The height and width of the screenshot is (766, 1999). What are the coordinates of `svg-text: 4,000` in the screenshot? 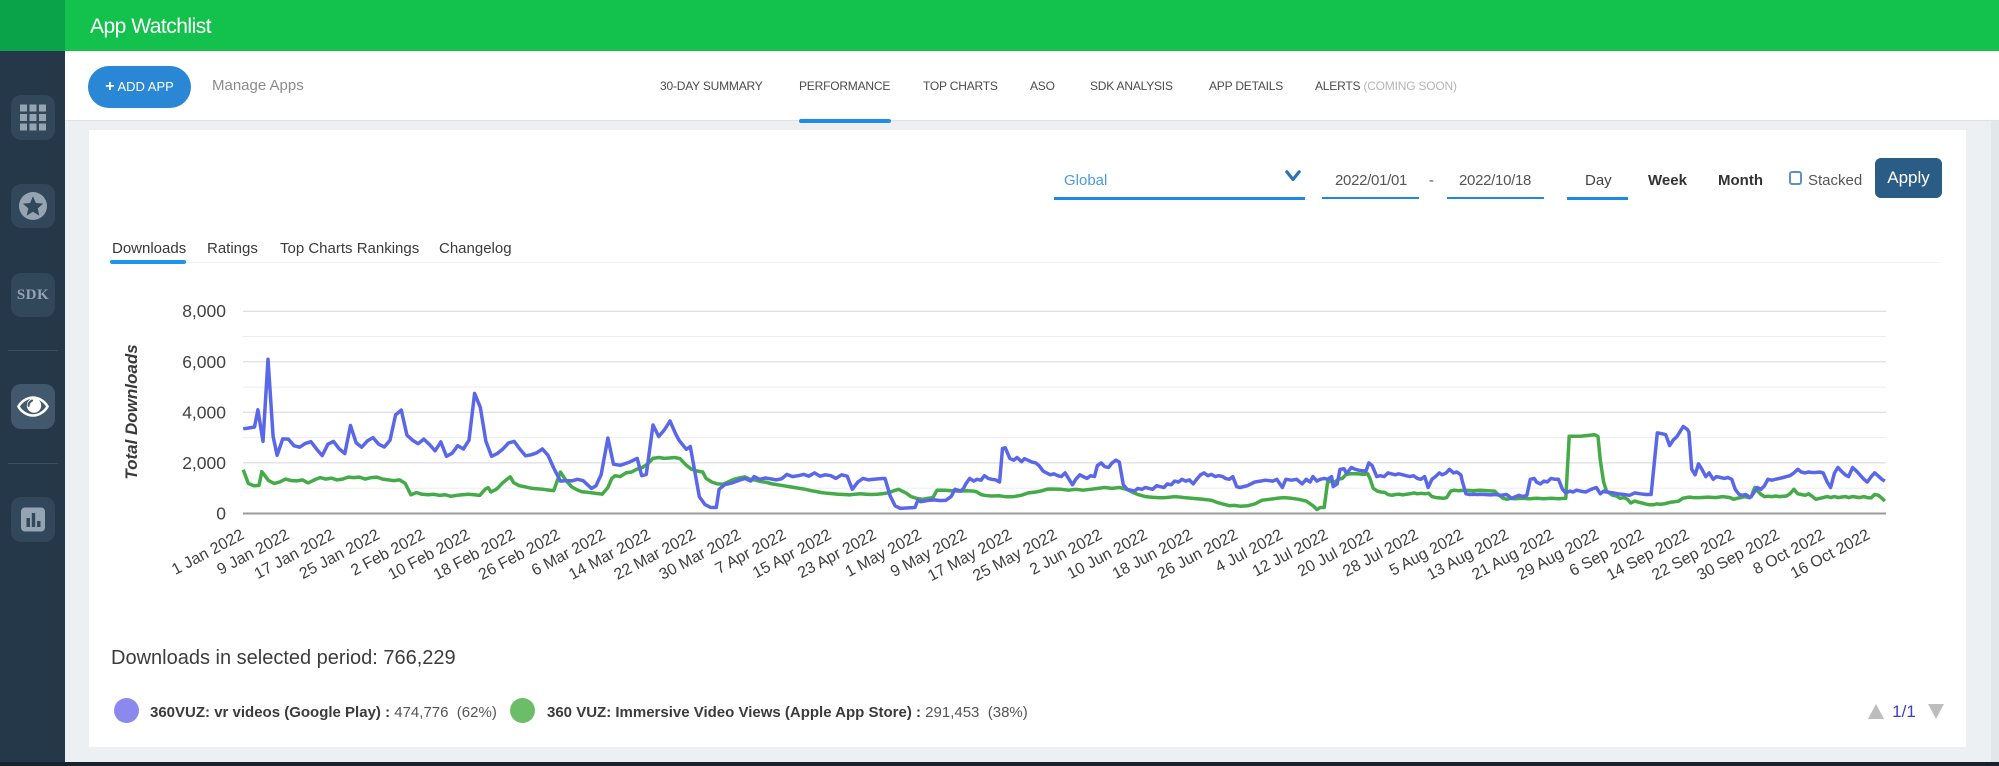 It's located at (204, 412).